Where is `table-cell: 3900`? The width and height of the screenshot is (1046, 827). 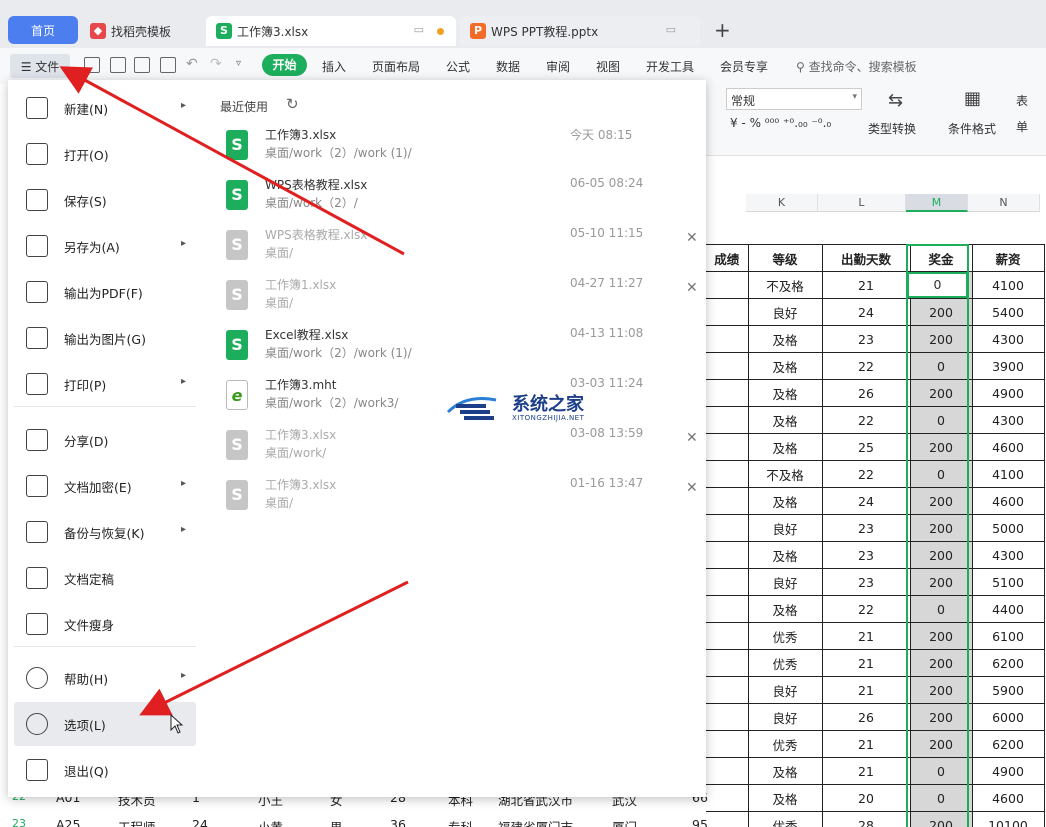
table-cell: 3900 is located at coordinates (1008, 366).